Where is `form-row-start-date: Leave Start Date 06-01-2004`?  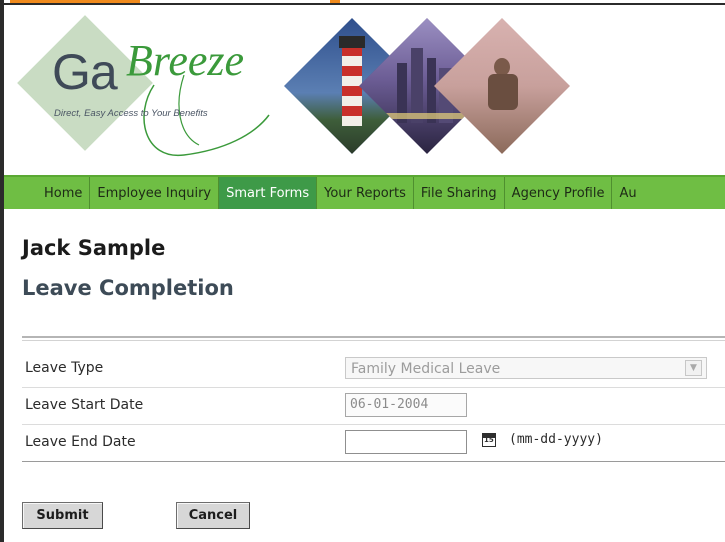
form-row-start-date: Leave Start Date 06-01-2004 is located at coordinates (373, 406).